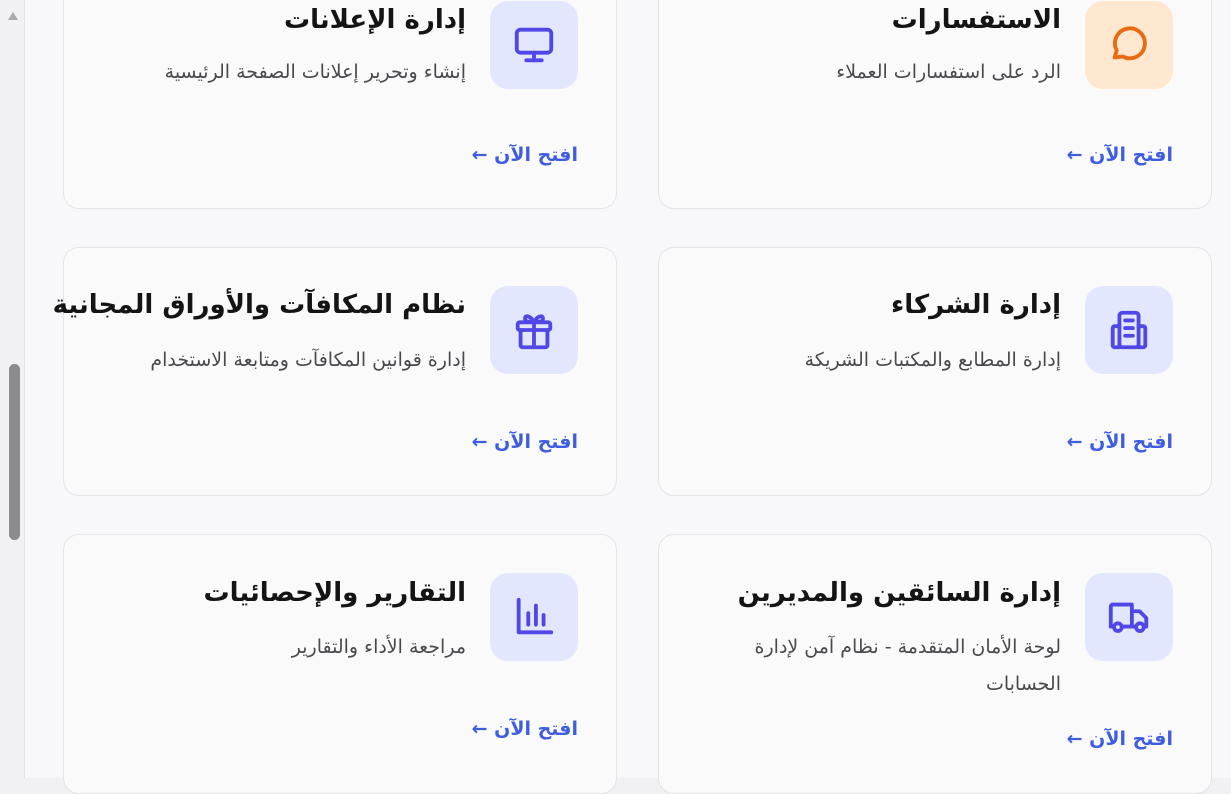  What do you see at coordinates (13, 16) in the screenshot?
I see `scroll-up-arrow-icon` at bounding box center [13, 16].